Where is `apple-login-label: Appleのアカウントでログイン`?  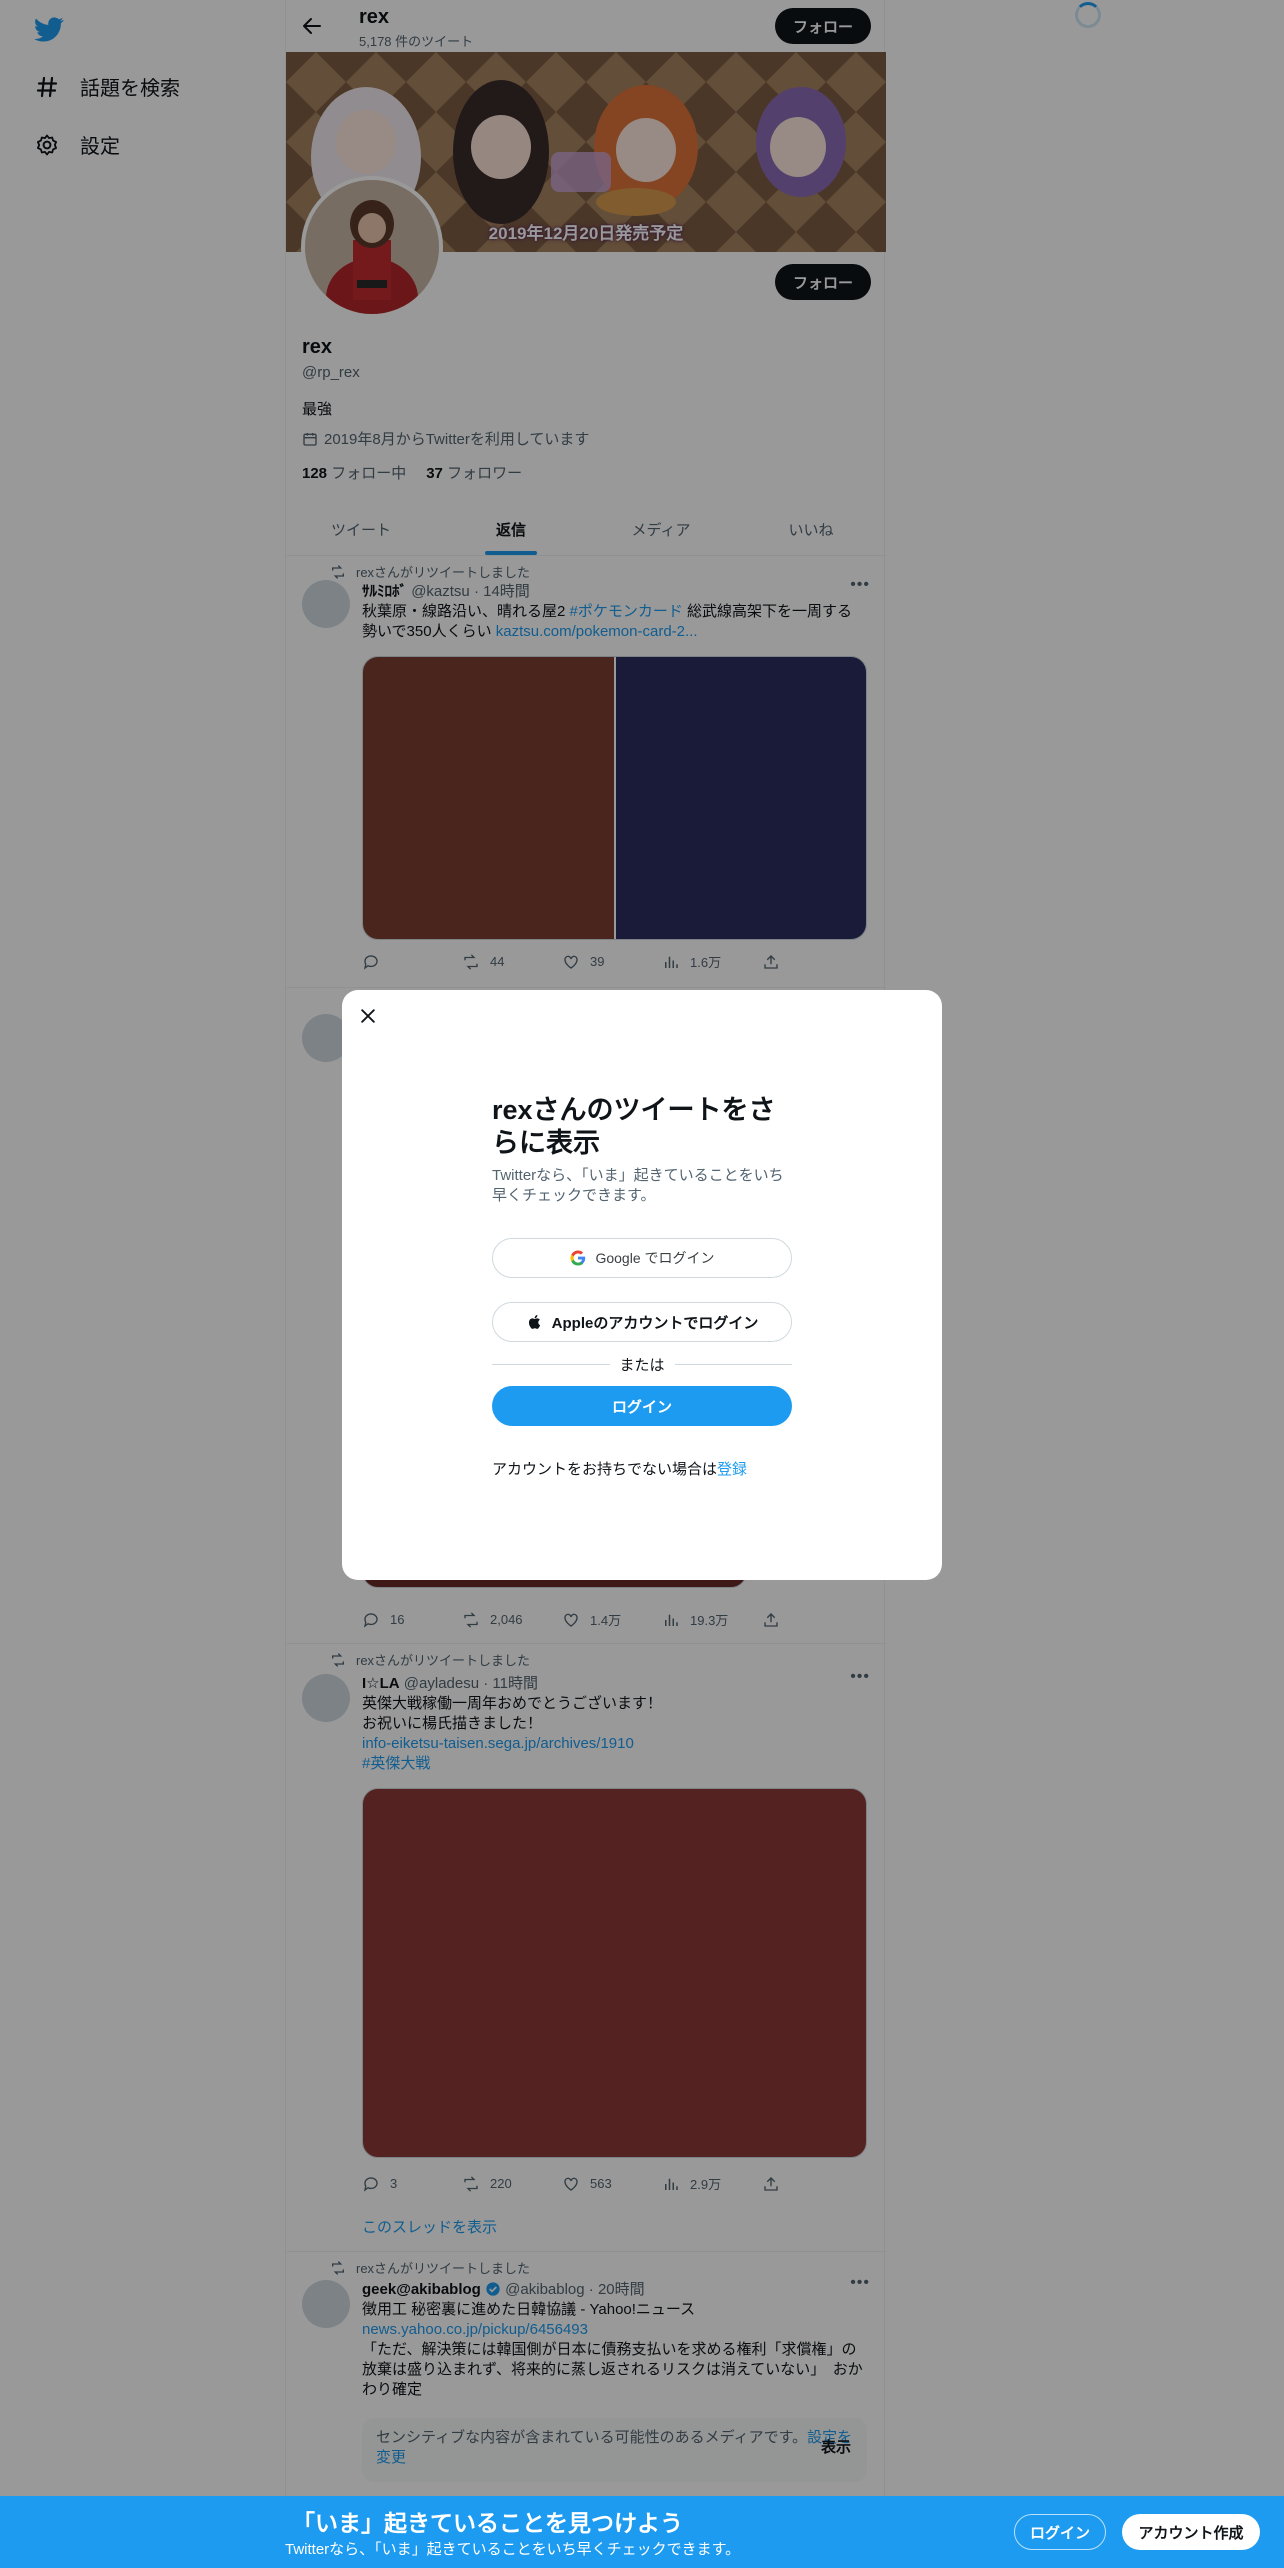 apple-login-label: Appleのアカウントでログイン is located at coordinates (655, 1323).